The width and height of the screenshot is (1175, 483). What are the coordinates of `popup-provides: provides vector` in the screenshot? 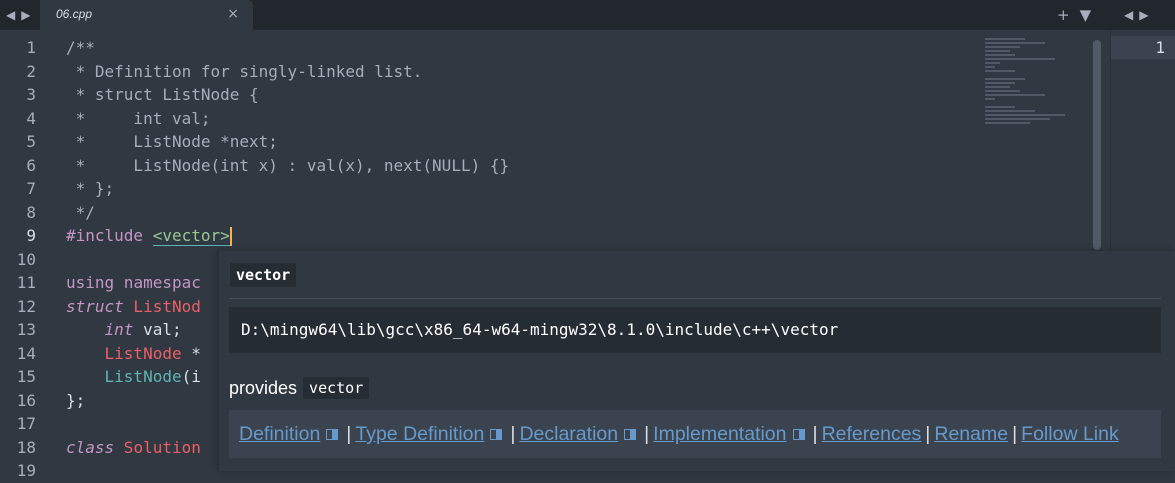 It's located at (299, 388).